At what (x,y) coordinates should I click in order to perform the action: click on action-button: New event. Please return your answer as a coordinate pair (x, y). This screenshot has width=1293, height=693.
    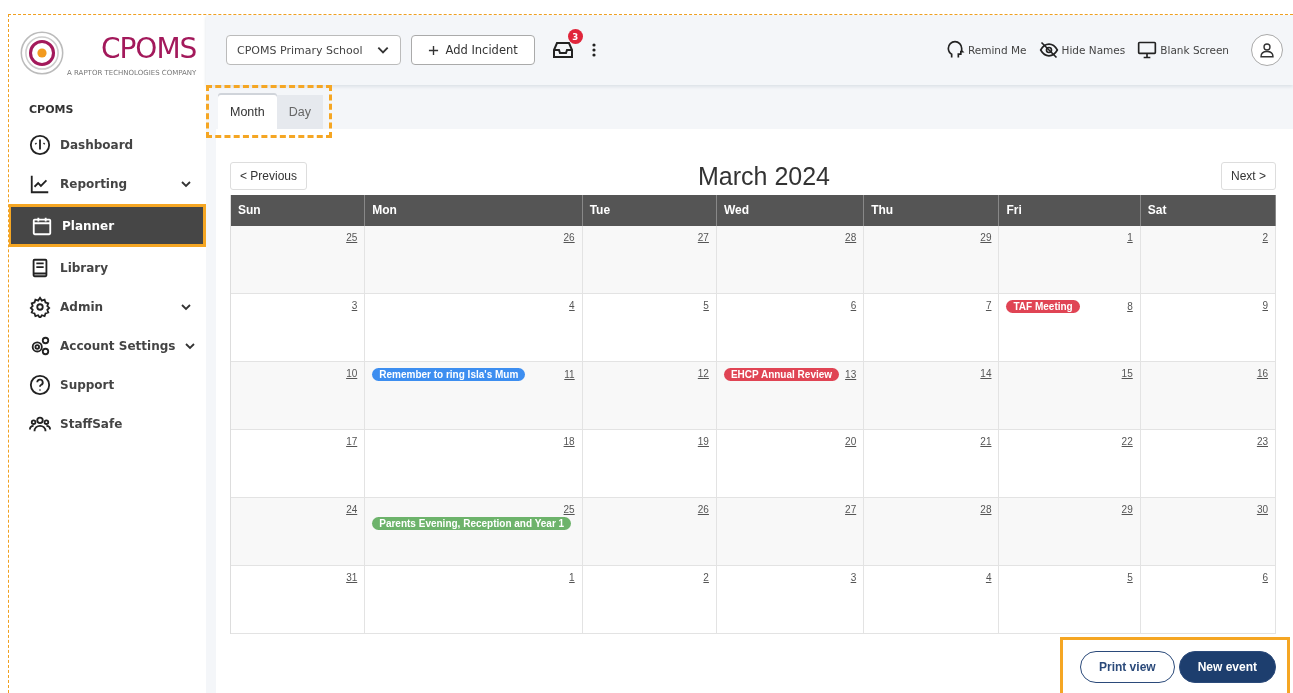
    Looking at the image, I should click on (1227, 667).